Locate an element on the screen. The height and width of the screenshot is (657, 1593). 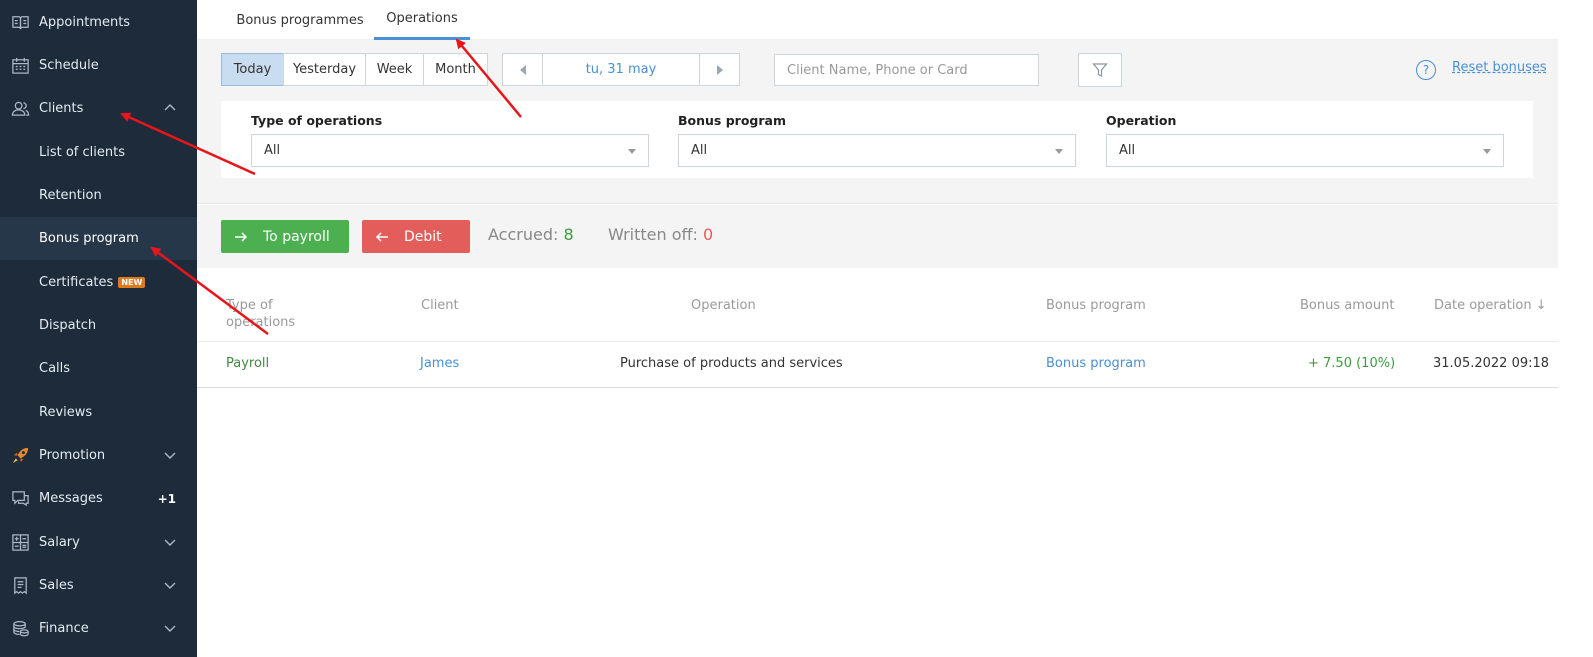
sidebar-item-retention: Retention is located at coordinates (98, 195).